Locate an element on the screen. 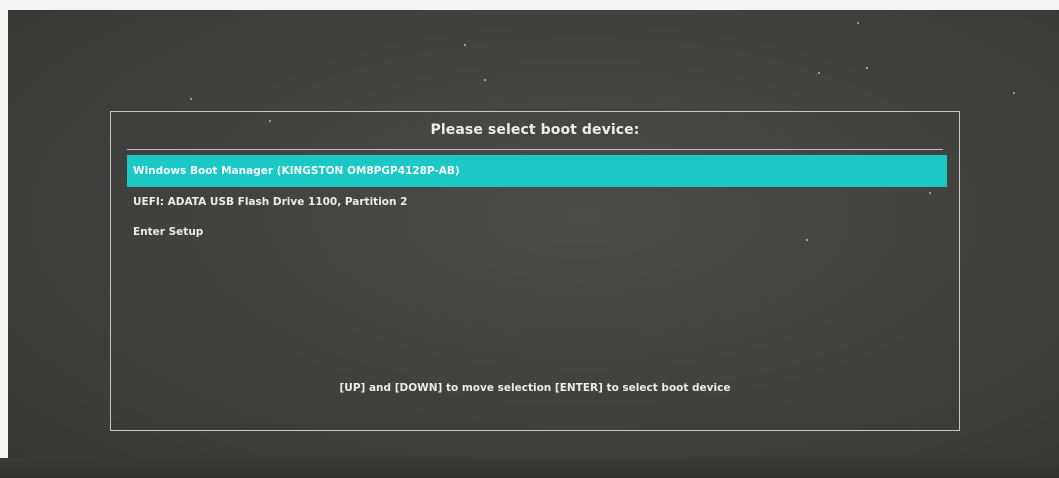 This screenshot has width=1059, height=478. photo-top-edge is located at coordinates (529, 5).